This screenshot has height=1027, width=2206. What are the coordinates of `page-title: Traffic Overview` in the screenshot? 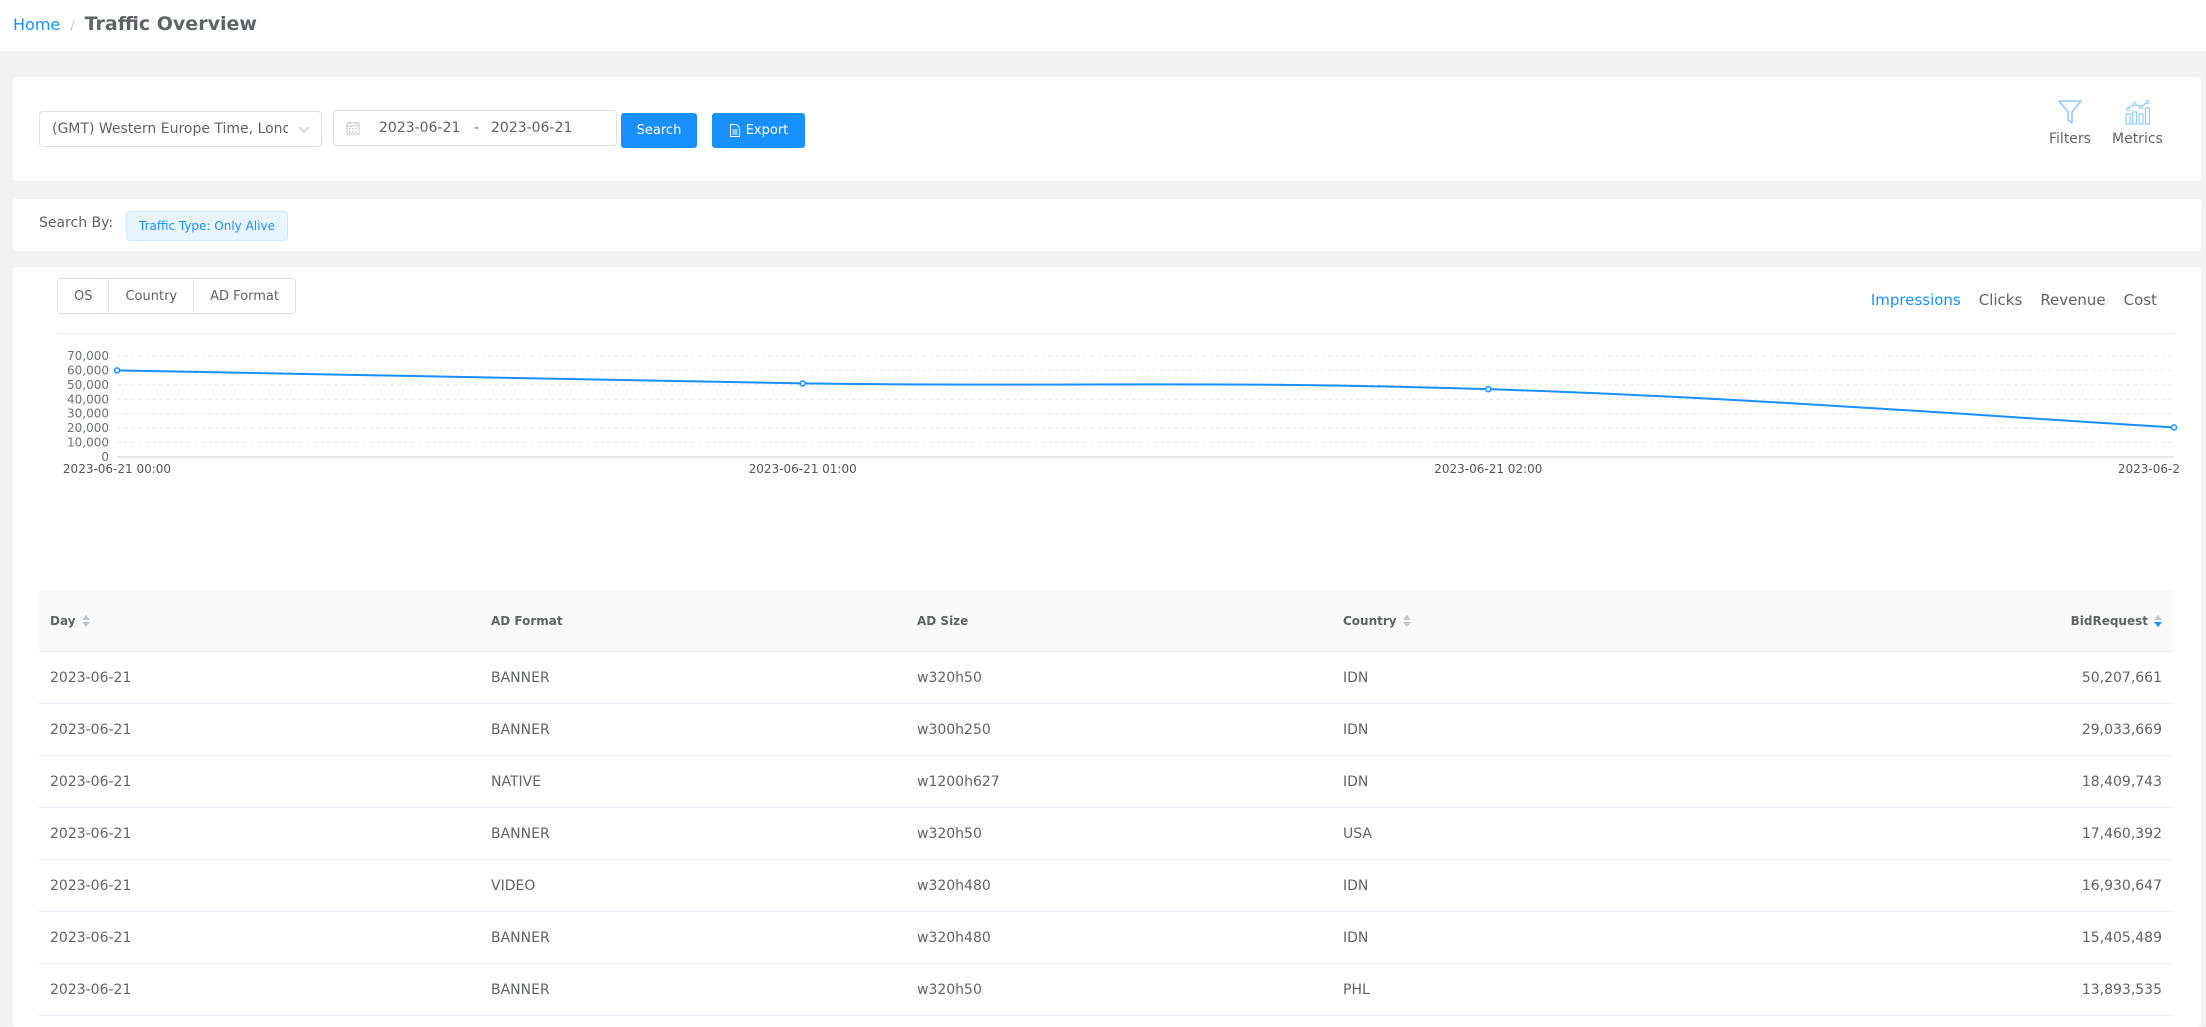 It's located at (170, 24).